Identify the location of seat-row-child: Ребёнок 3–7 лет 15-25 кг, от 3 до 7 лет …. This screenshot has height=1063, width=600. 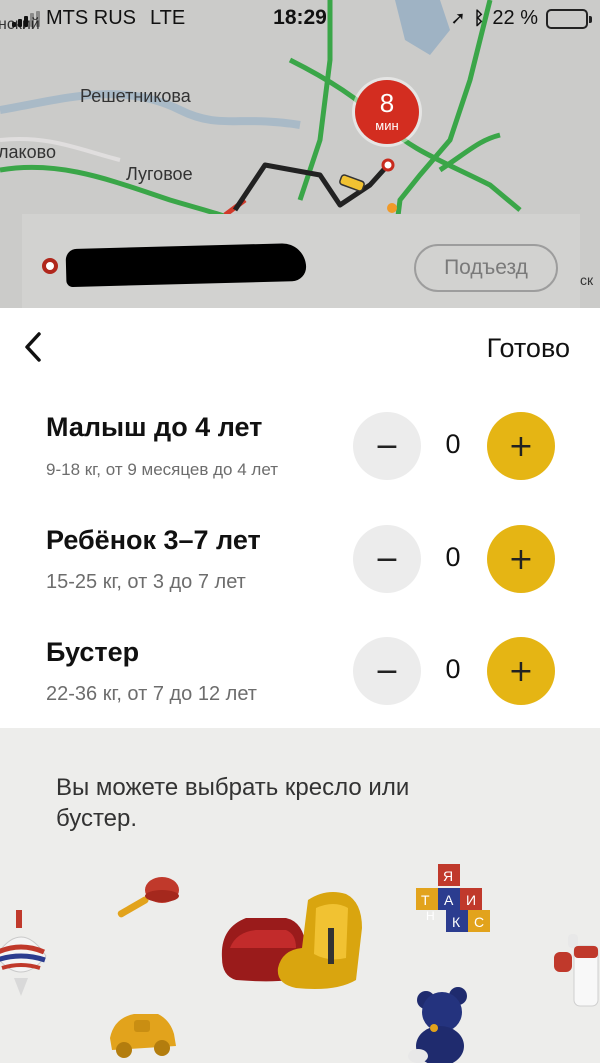
(300, 581).